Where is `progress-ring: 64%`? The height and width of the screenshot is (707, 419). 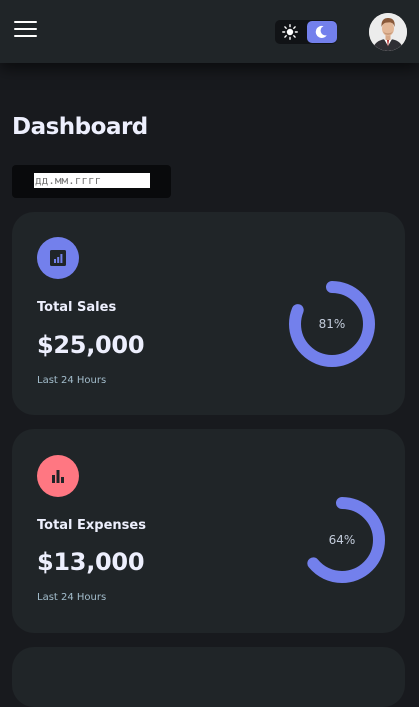
progress-ring: 64% is located at coordinates (342, 540).